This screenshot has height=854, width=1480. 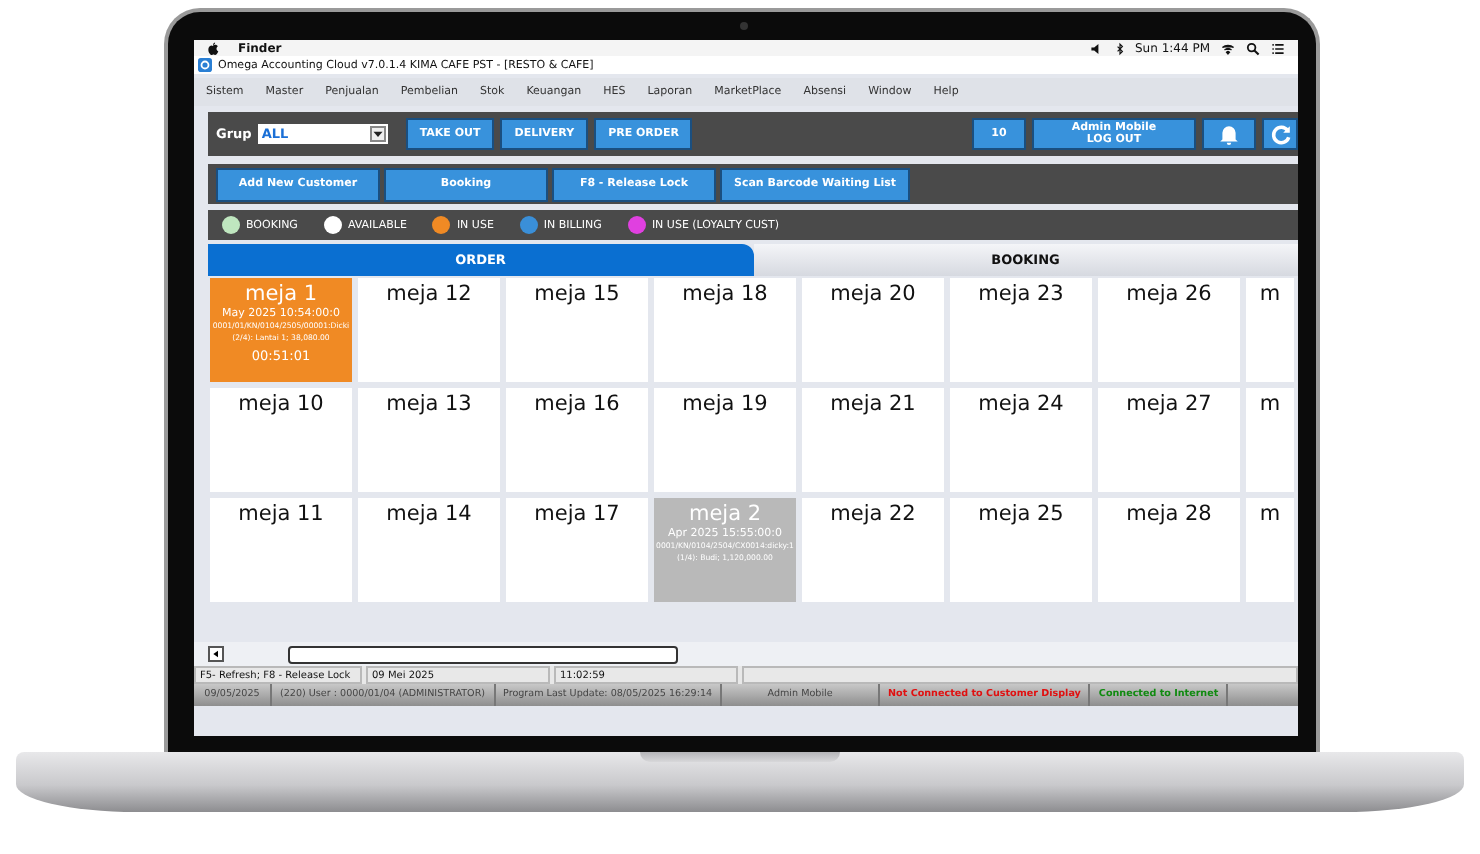 I want to click on table-name: meja 28, so click(x=1169, y=515).